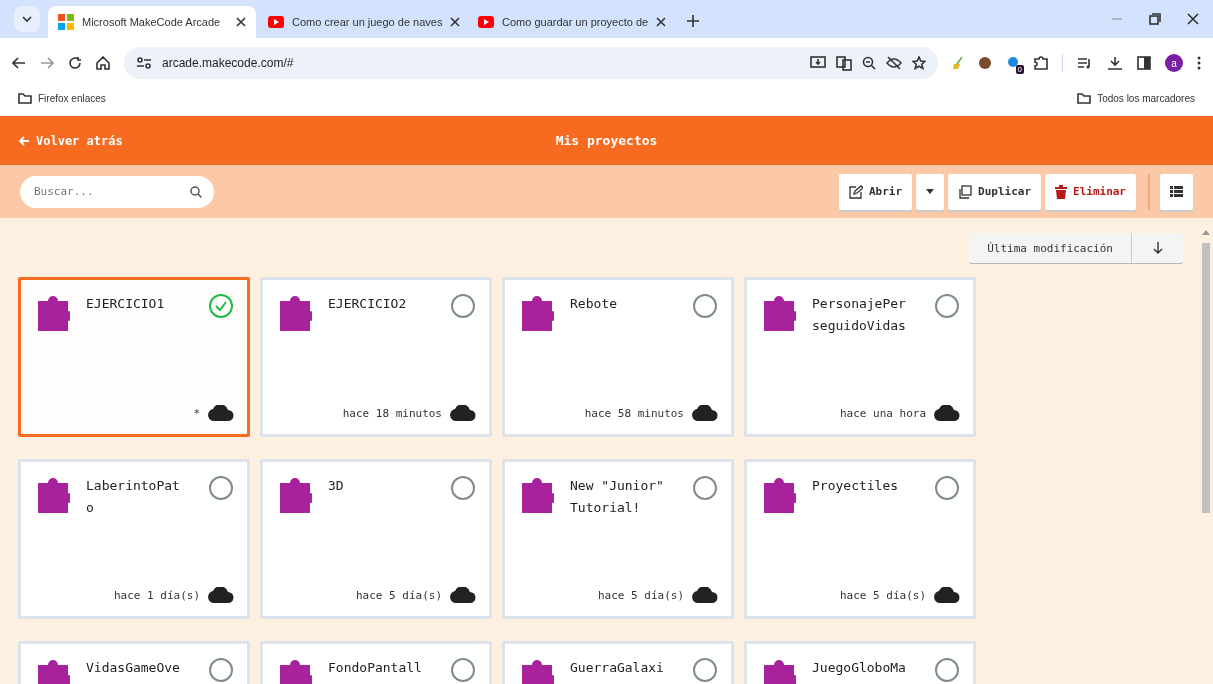  I want to click on project-title: PersonajePerseguidoVidas, so click(859, 315).